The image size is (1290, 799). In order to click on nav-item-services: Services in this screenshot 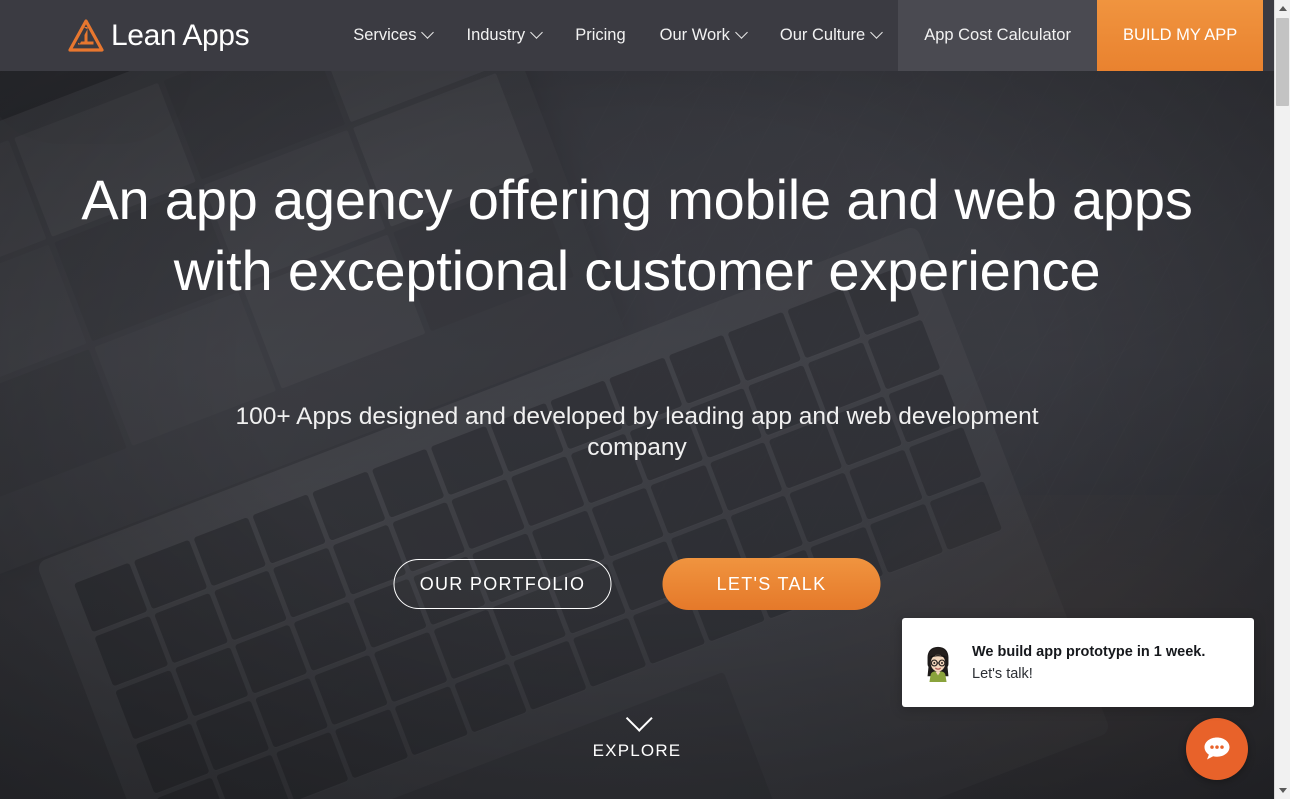, I will do `click(392, 35)`.